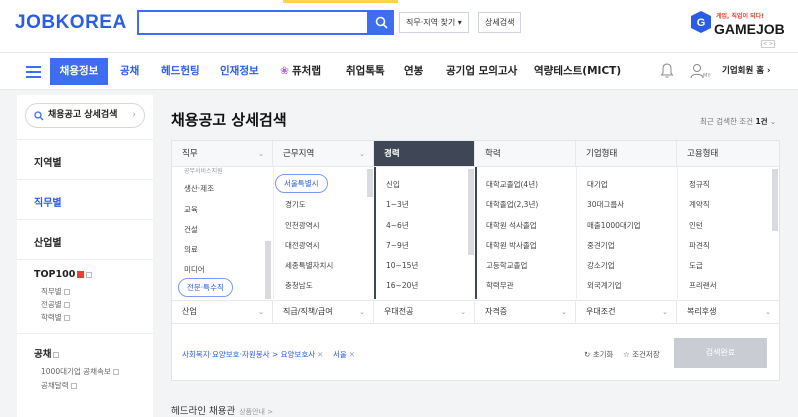 The image size is (798, 417). I want to click on nav-item-futurelab: 퓨처랩, so click(306, 71).